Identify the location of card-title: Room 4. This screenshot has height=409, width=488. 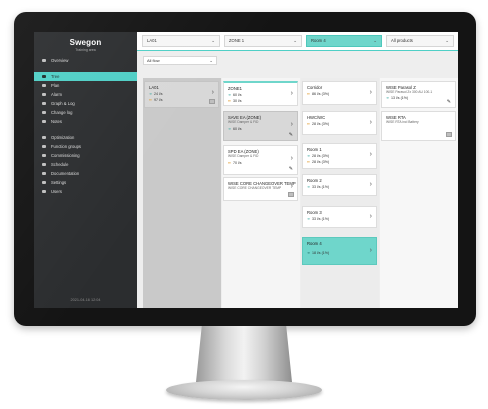
(314, 243).